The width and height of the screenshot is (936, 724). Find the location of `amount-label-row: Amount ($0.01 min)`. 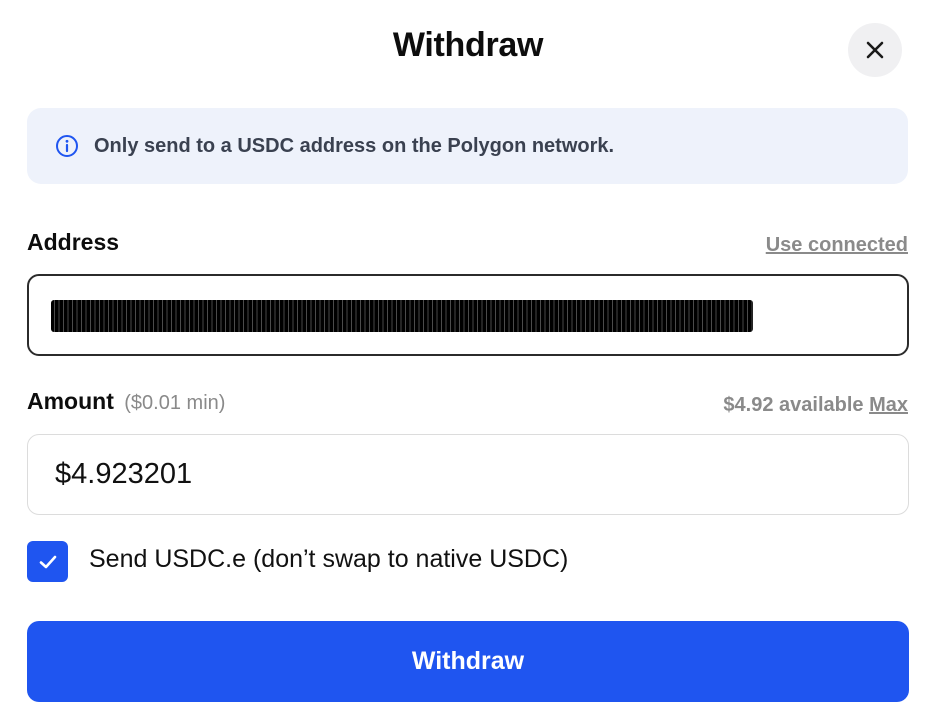

amount-label-row: Amount ($0.01 min) is located at coordinates (126, 401).